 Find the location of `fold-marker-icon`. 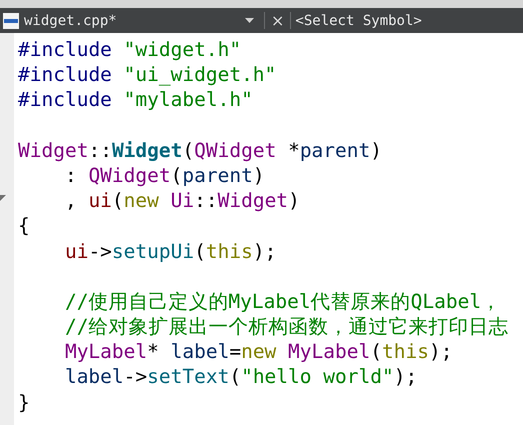

fold-marker-icon is located at coordinates (3, 198).